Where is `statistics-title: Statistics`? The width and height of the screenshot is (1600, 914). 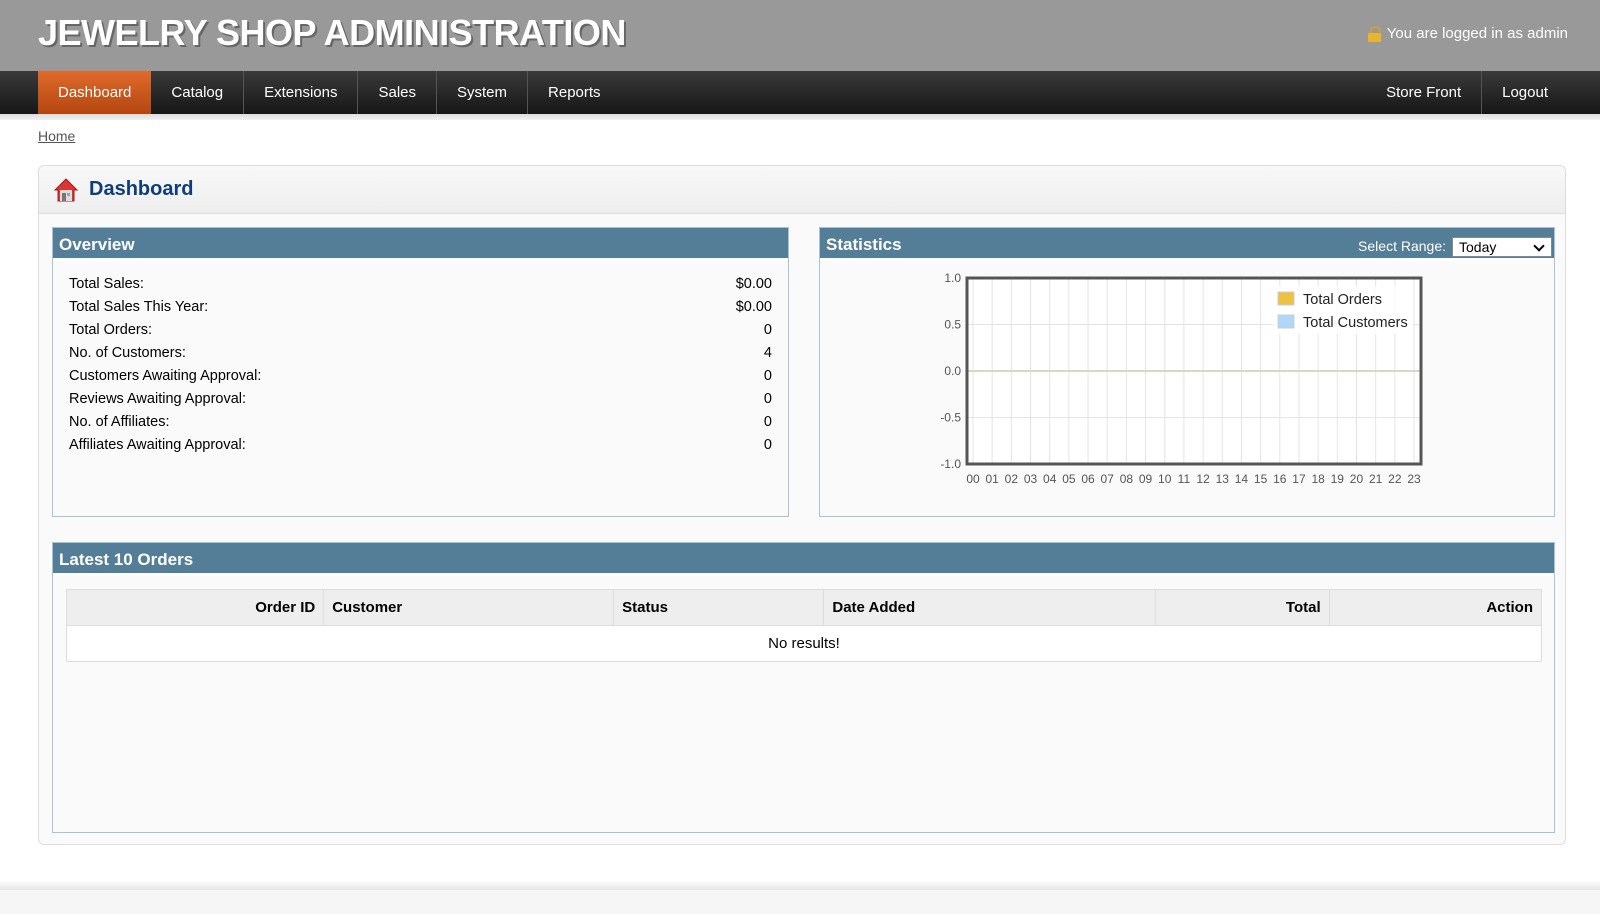
statistics-title: Statistics is located at coordinates (864, 244).